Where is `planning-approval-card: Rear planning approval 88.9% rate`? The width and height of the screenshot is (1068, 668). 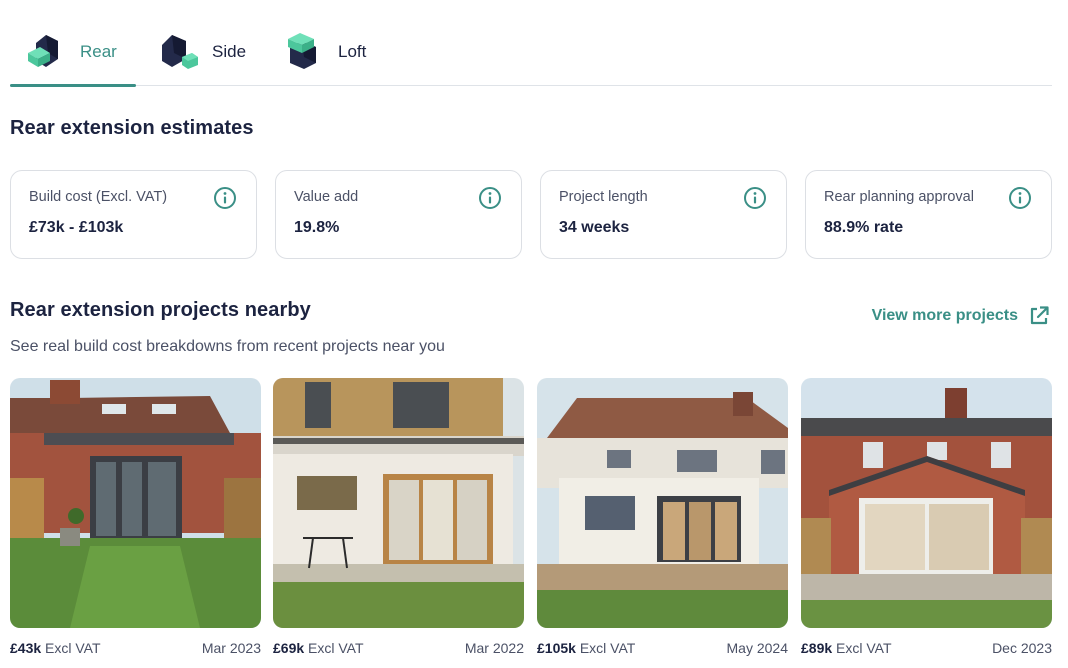 planning-approval-card: Rear planning approval 88.9% rate is located at coordinates (928, 214).